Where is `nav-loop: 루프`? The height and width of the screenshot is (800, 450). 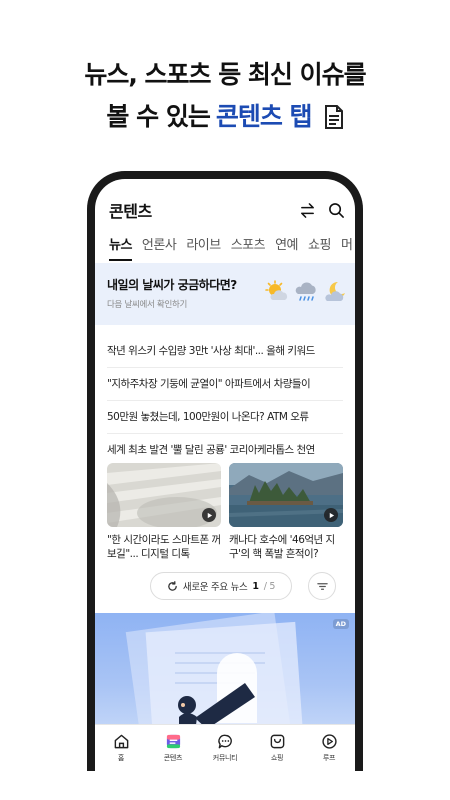 nav-loop: 루프 is located at coordinates (329, 752).